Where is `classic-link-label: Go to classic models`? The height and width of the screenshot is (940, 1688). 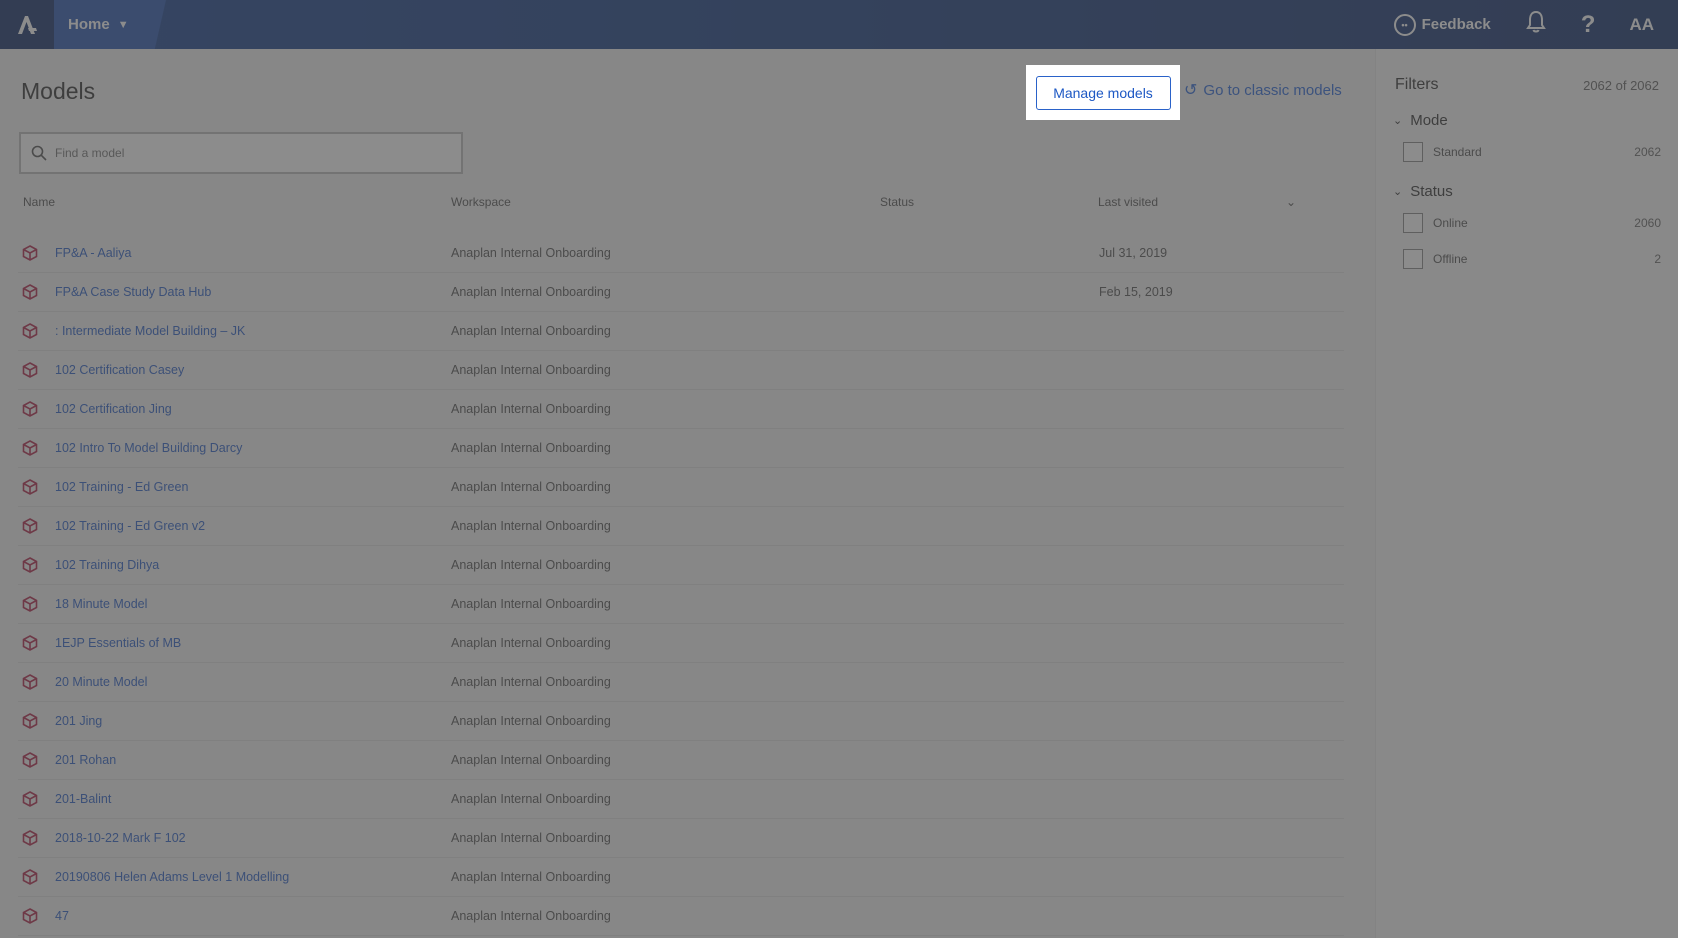 classic-link-label: Go to classic models is located at coordinates (1272, 90).